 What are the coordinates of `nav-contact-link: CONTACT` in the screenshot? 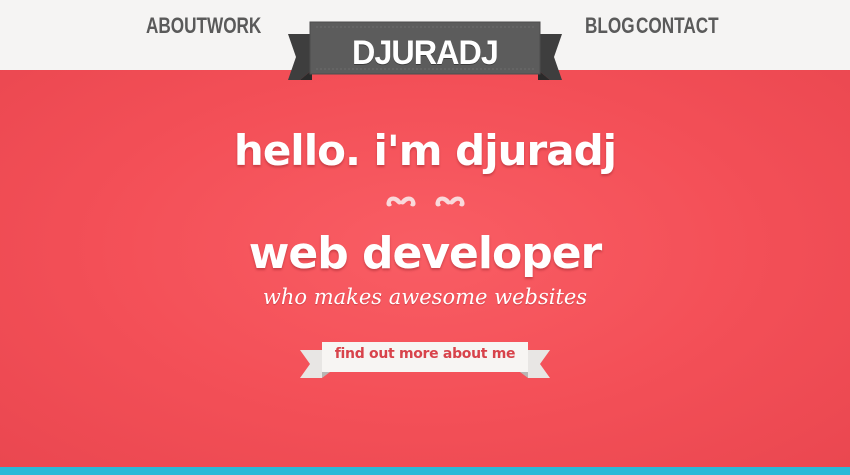 It's located at (677, 26).